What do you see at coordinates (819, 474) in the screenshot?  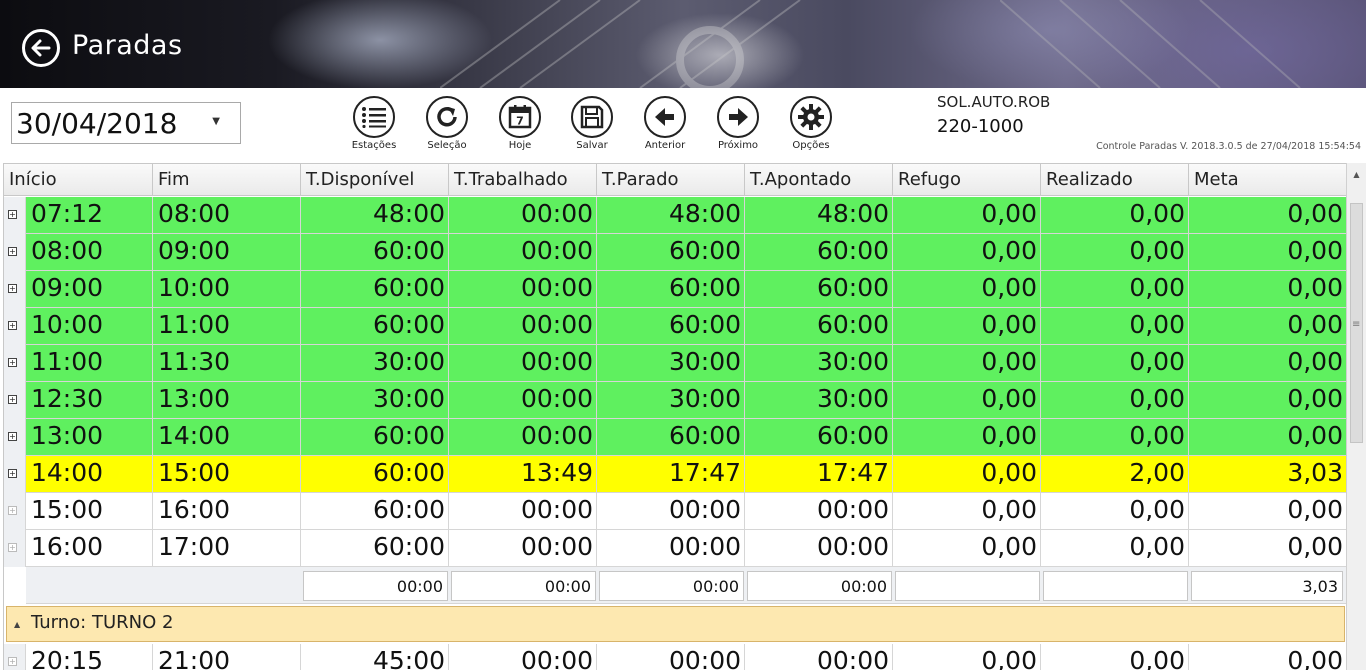 I see `cell-t-apontado: 17:47` at bounding box center [819, 474].